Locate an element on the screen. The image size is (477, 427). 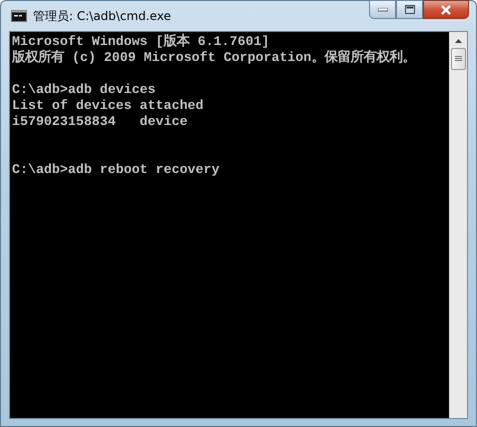
console-icon is located at coordinates (19, 16).